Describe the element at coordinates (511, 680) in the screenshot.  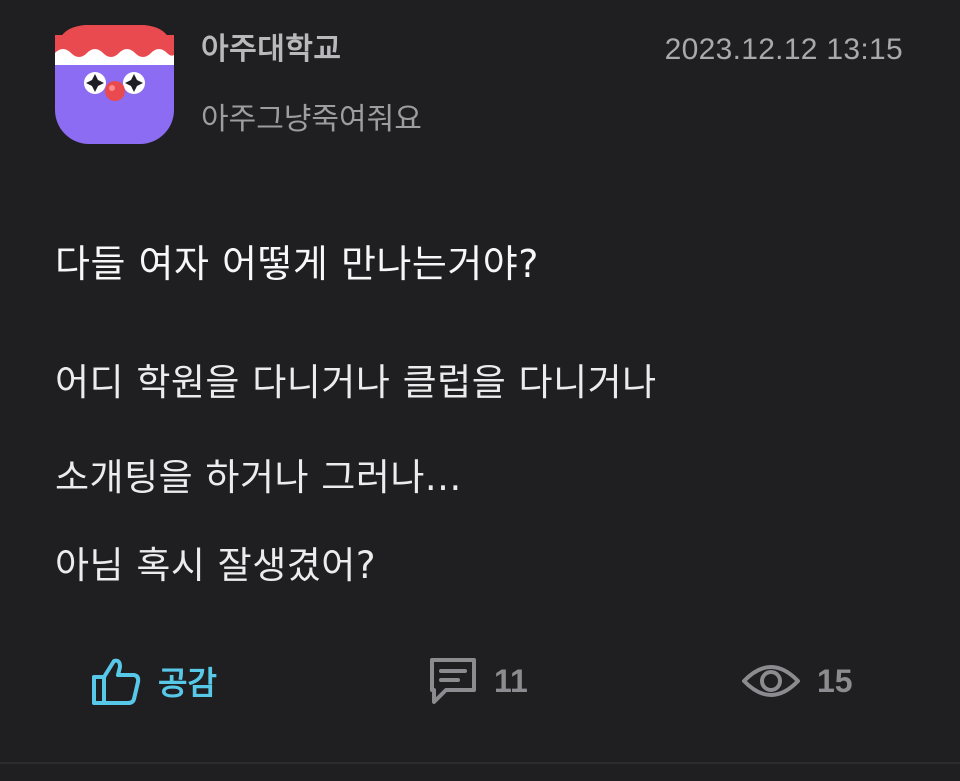
I see `comment-count: 11` at that location.